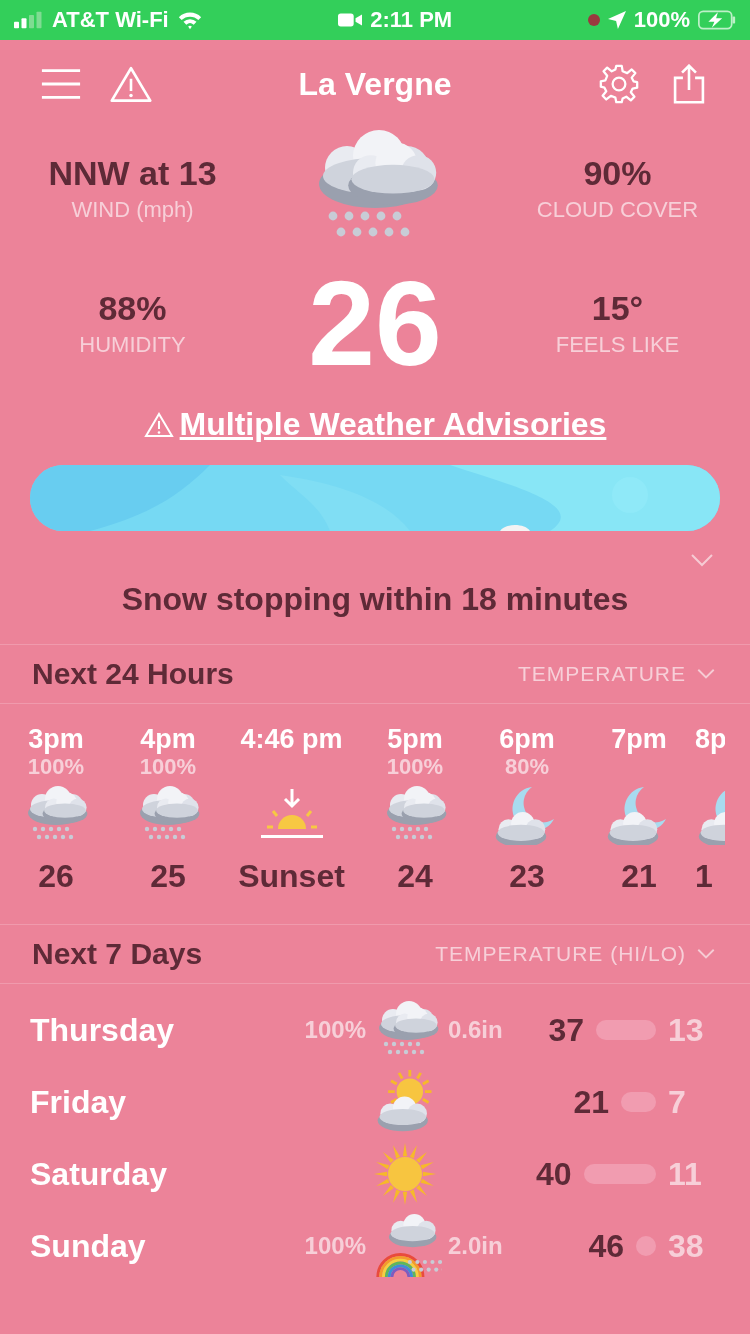 The image size is (750, 1334). I want to click on hour-time: 6pm, so click(527, 739).